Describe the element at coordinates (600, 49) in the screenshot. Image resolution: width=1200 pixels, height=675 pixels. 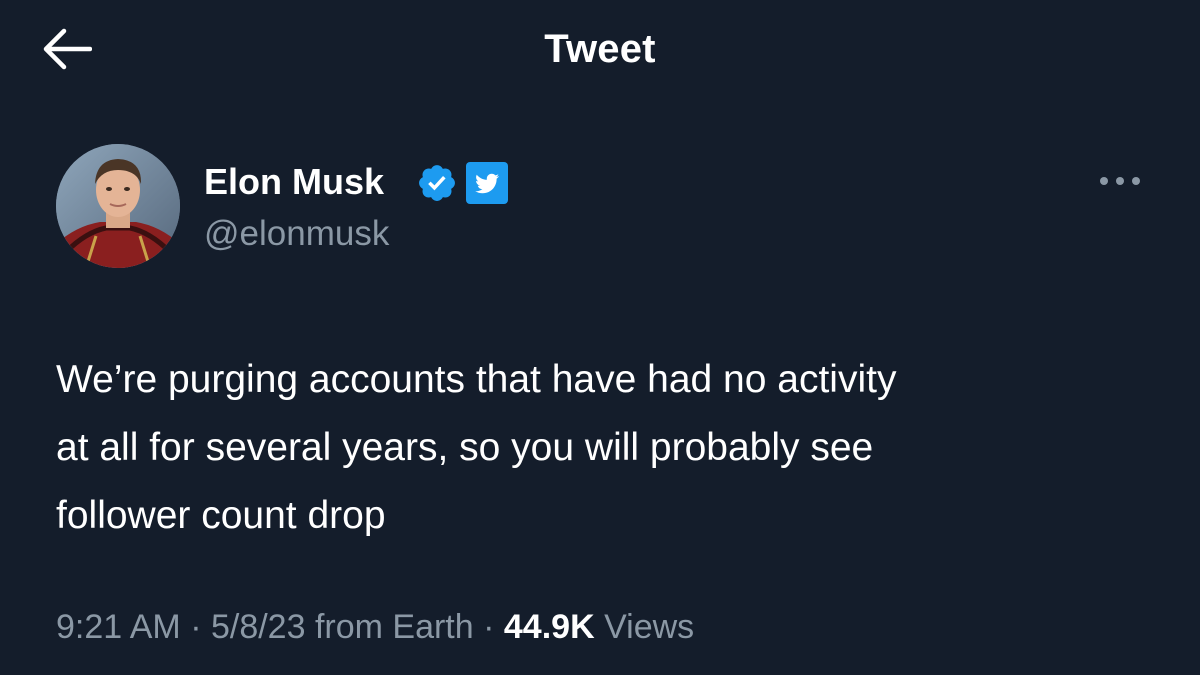
I see `page-title: Tweet` at that location.